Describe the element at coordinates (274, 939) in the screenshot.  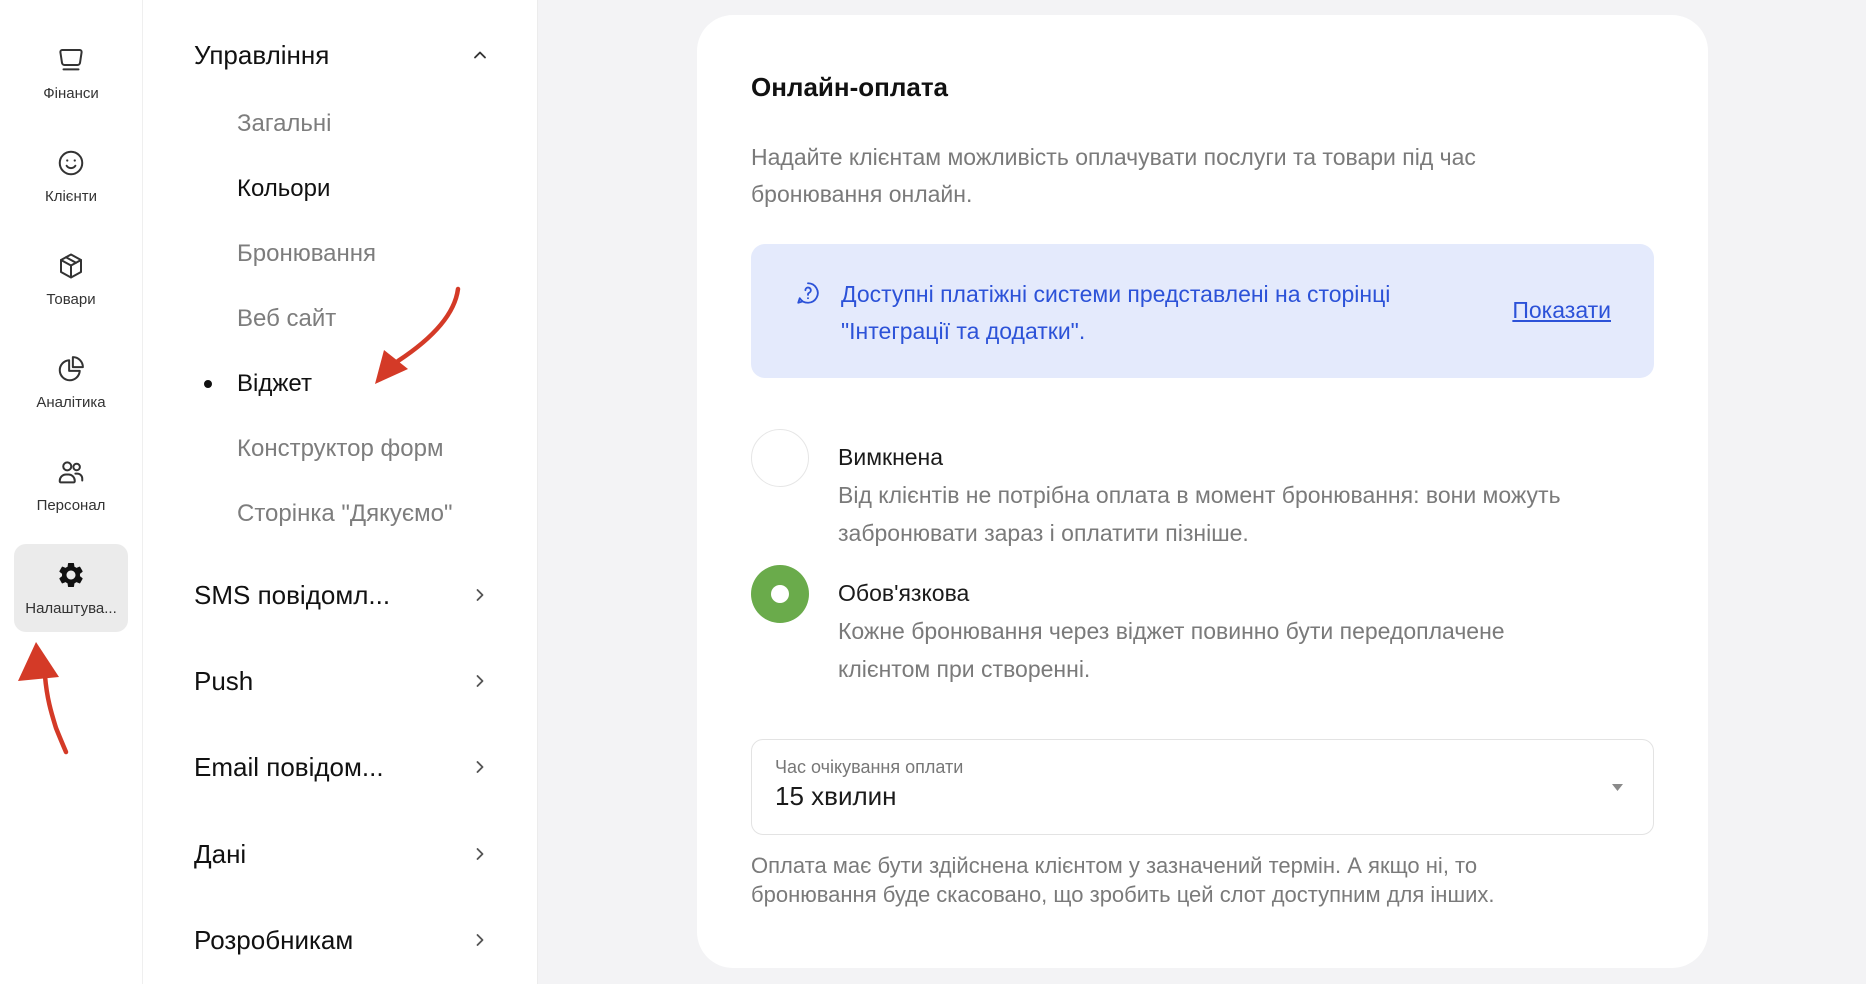
I see `menu-section-label: Розробникам` at that location.